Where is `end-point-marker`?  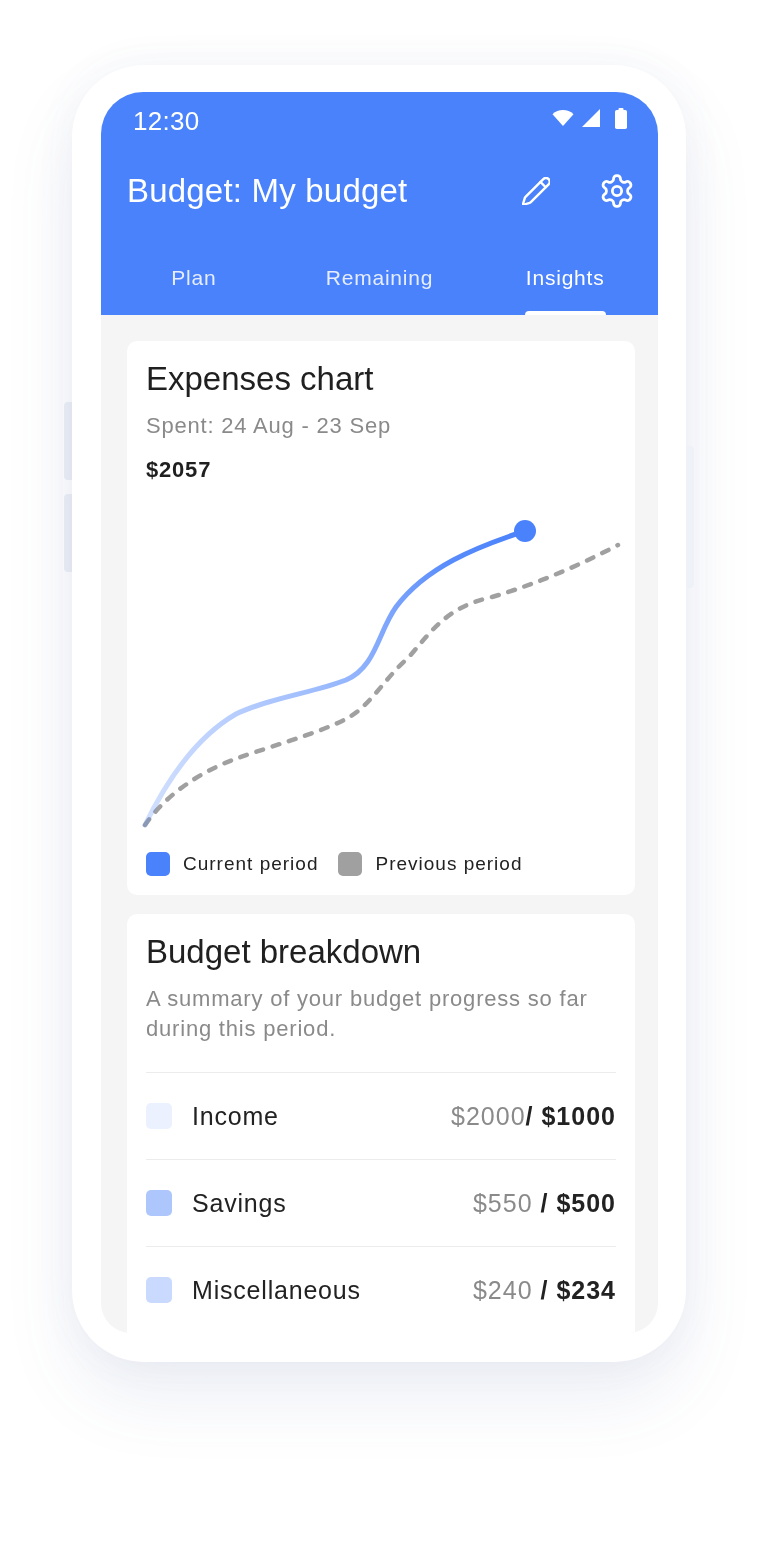
end-point-marker is located at coordinates (525, 531).